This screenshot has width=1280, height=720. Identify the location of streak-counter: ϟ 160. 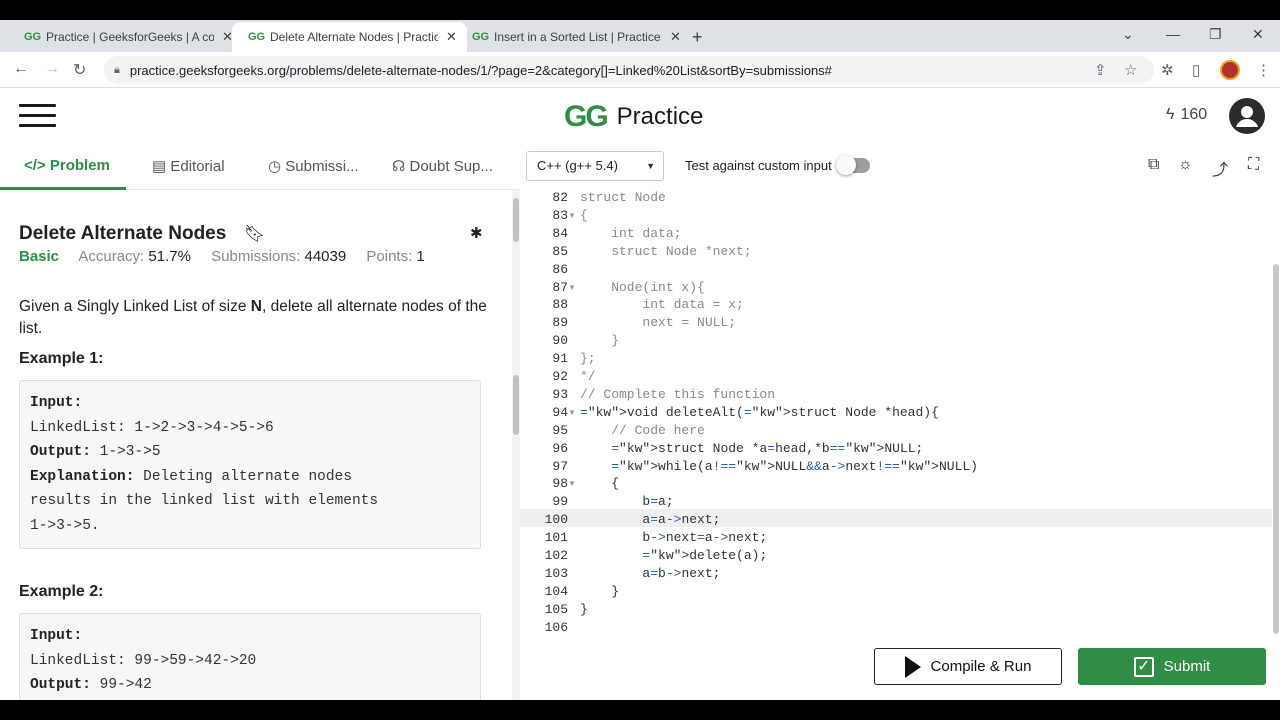
(1186, 115).